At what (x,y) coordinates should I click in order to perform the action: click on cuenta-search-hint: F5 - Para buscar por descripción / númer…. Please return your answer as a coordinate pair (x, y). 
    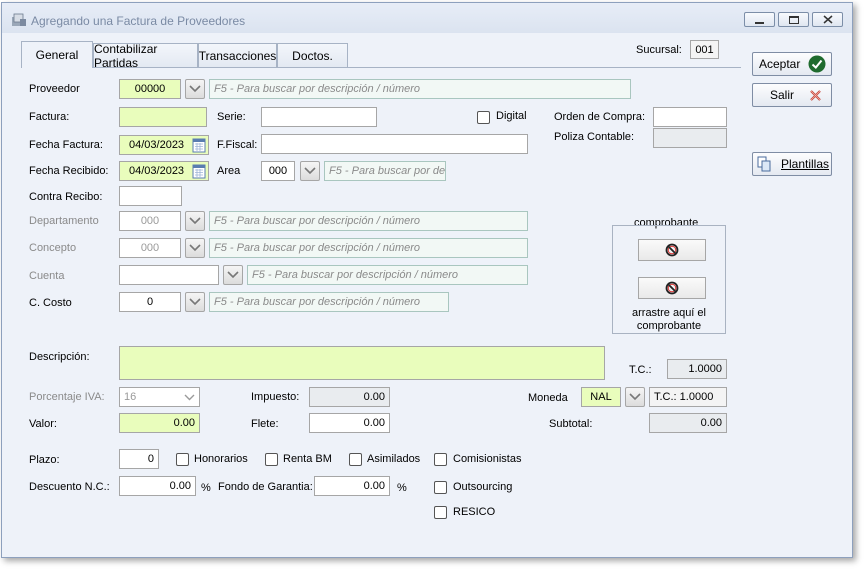
    Looking at the image, I should click on (387, 275).